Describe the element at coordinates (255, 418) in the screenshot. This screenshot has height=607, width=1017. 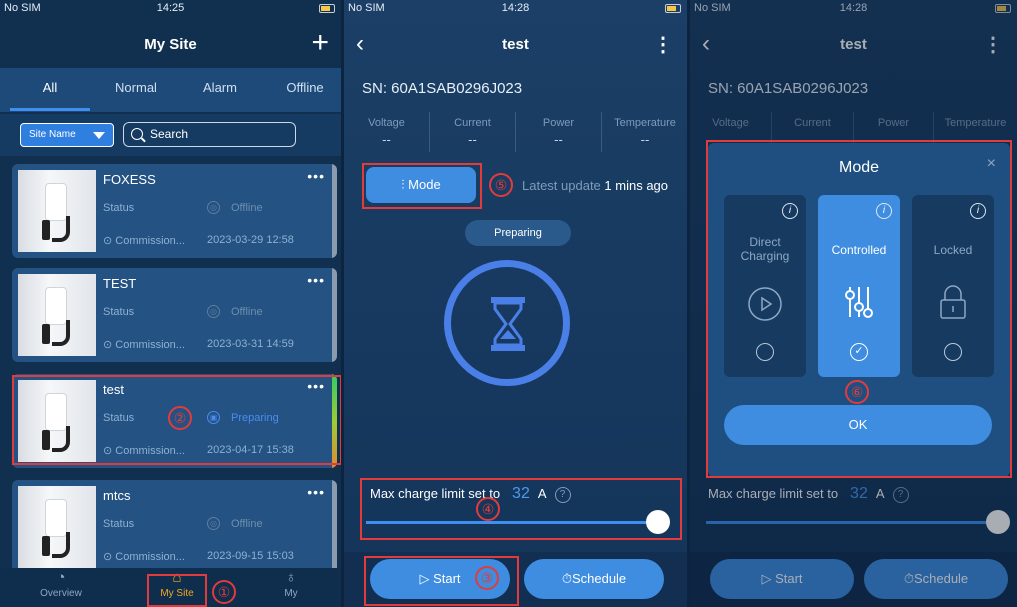
I see `status-value: Preparing` at that location.